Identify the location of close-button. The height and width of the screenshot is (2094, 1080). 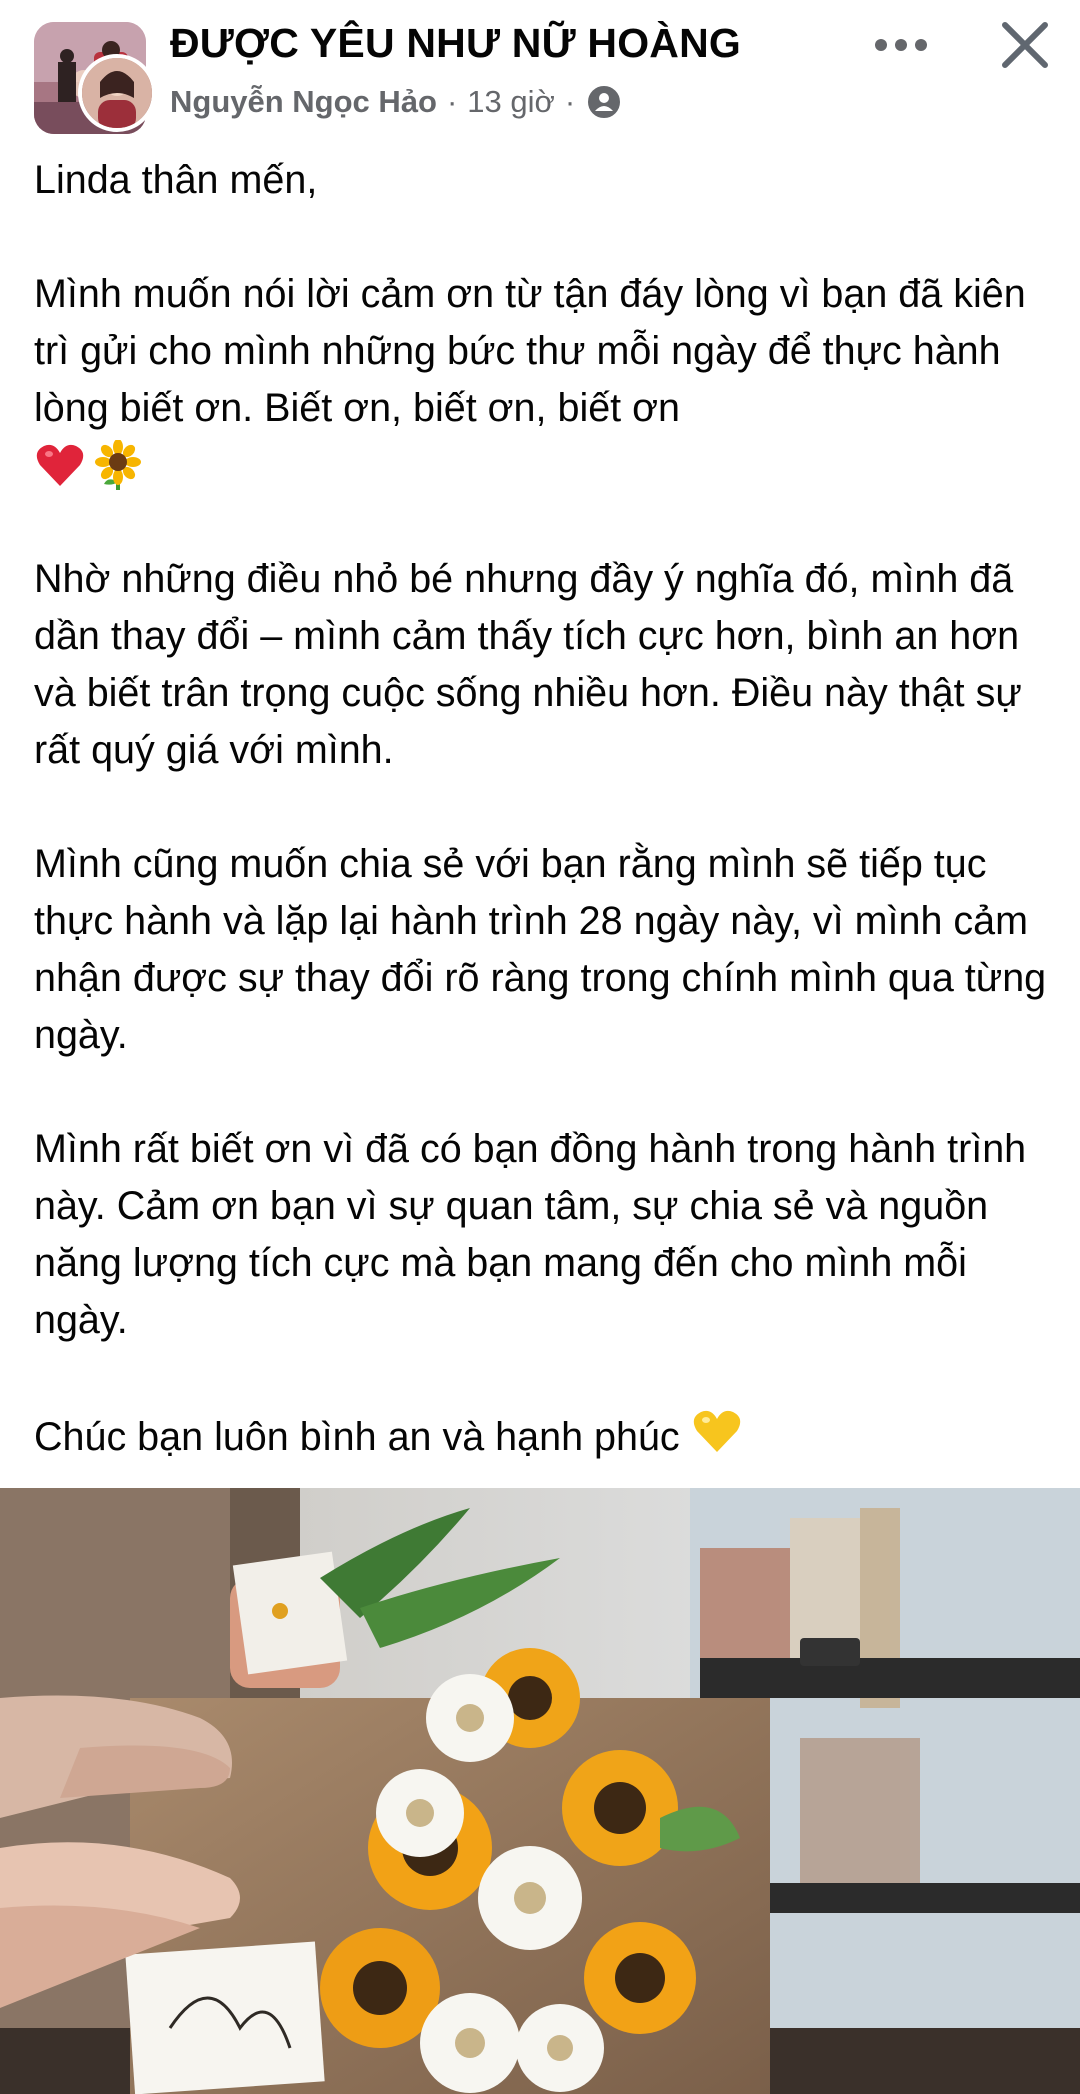
(1025, 45).